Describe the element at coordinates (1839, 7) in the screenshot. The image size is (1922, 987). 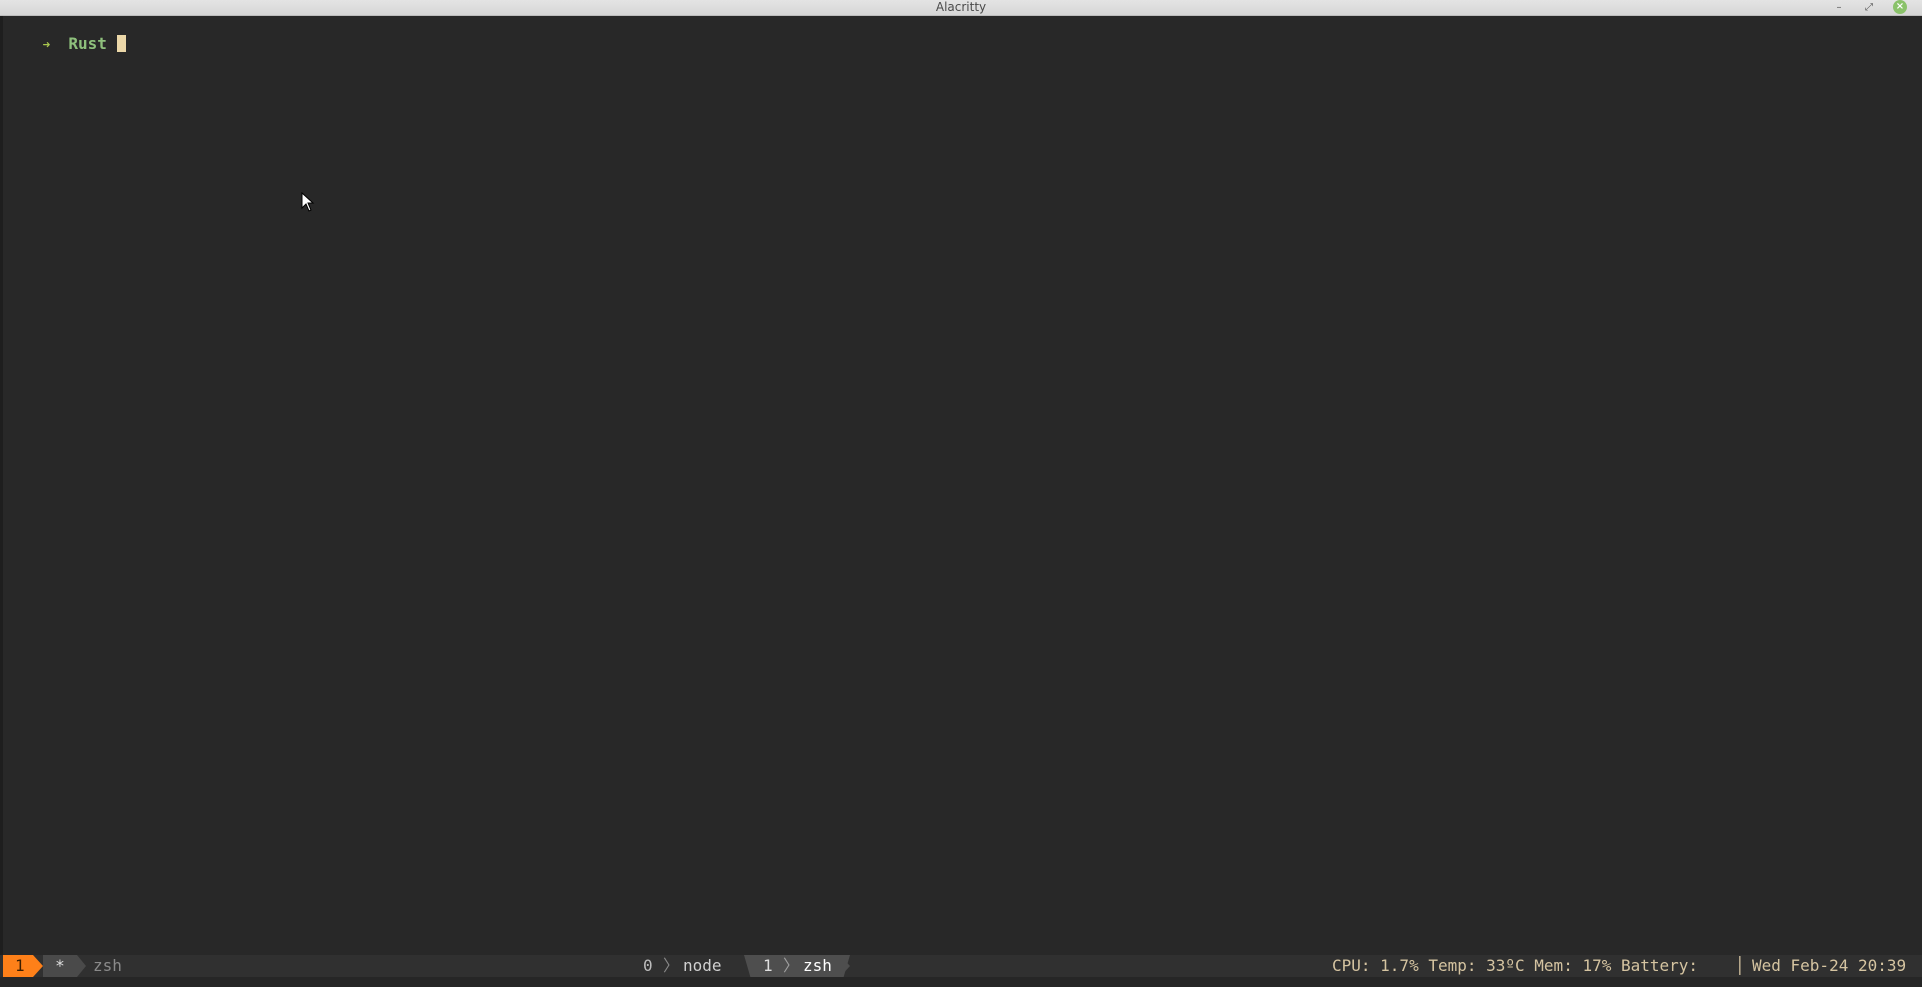
I see `minimize-icon: –` at that location.